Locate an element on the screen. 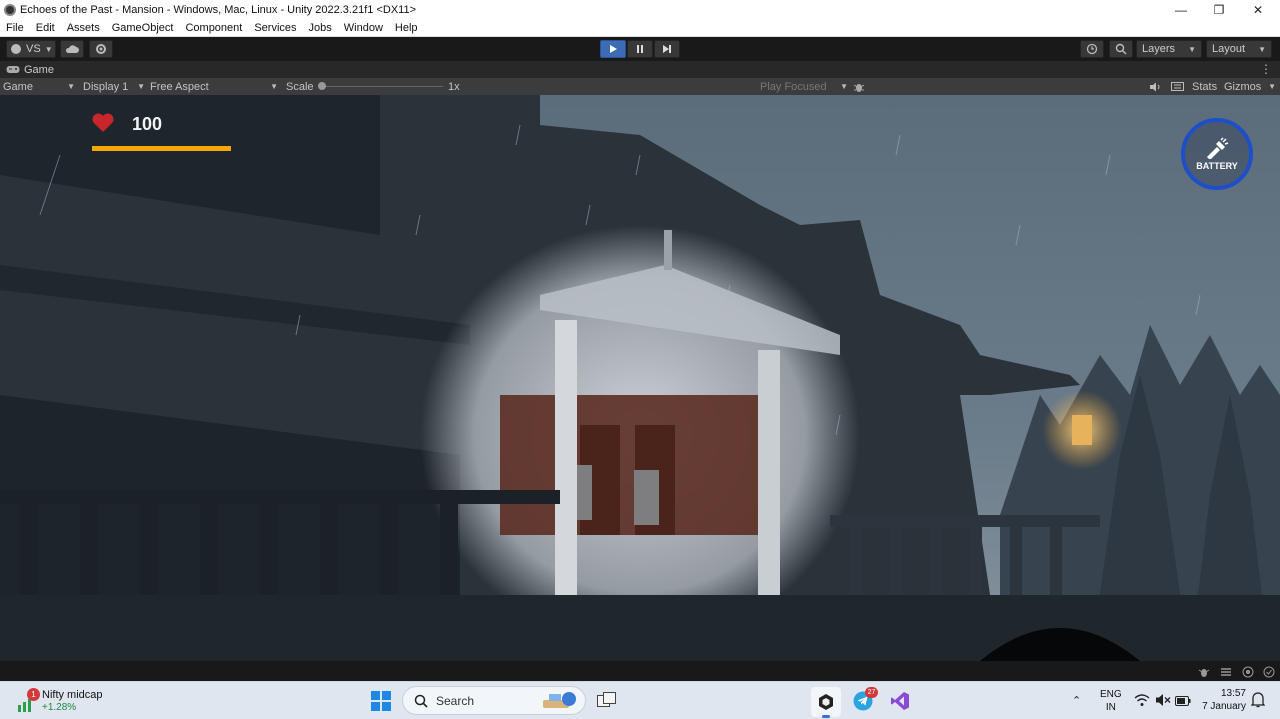 This screenshot has height=719, width=1280. start-button is located at coordinates (381, 703).